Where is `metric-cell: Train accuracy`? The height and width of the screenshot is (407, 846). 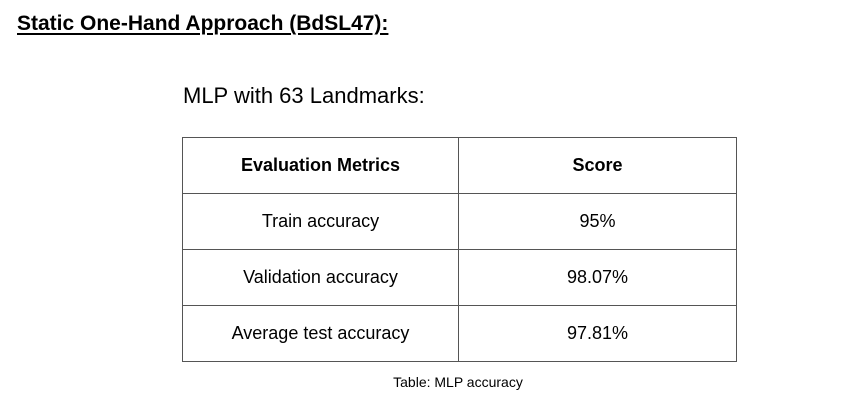 metric-cell: Train accuracy is located at coordinates (320, 221).